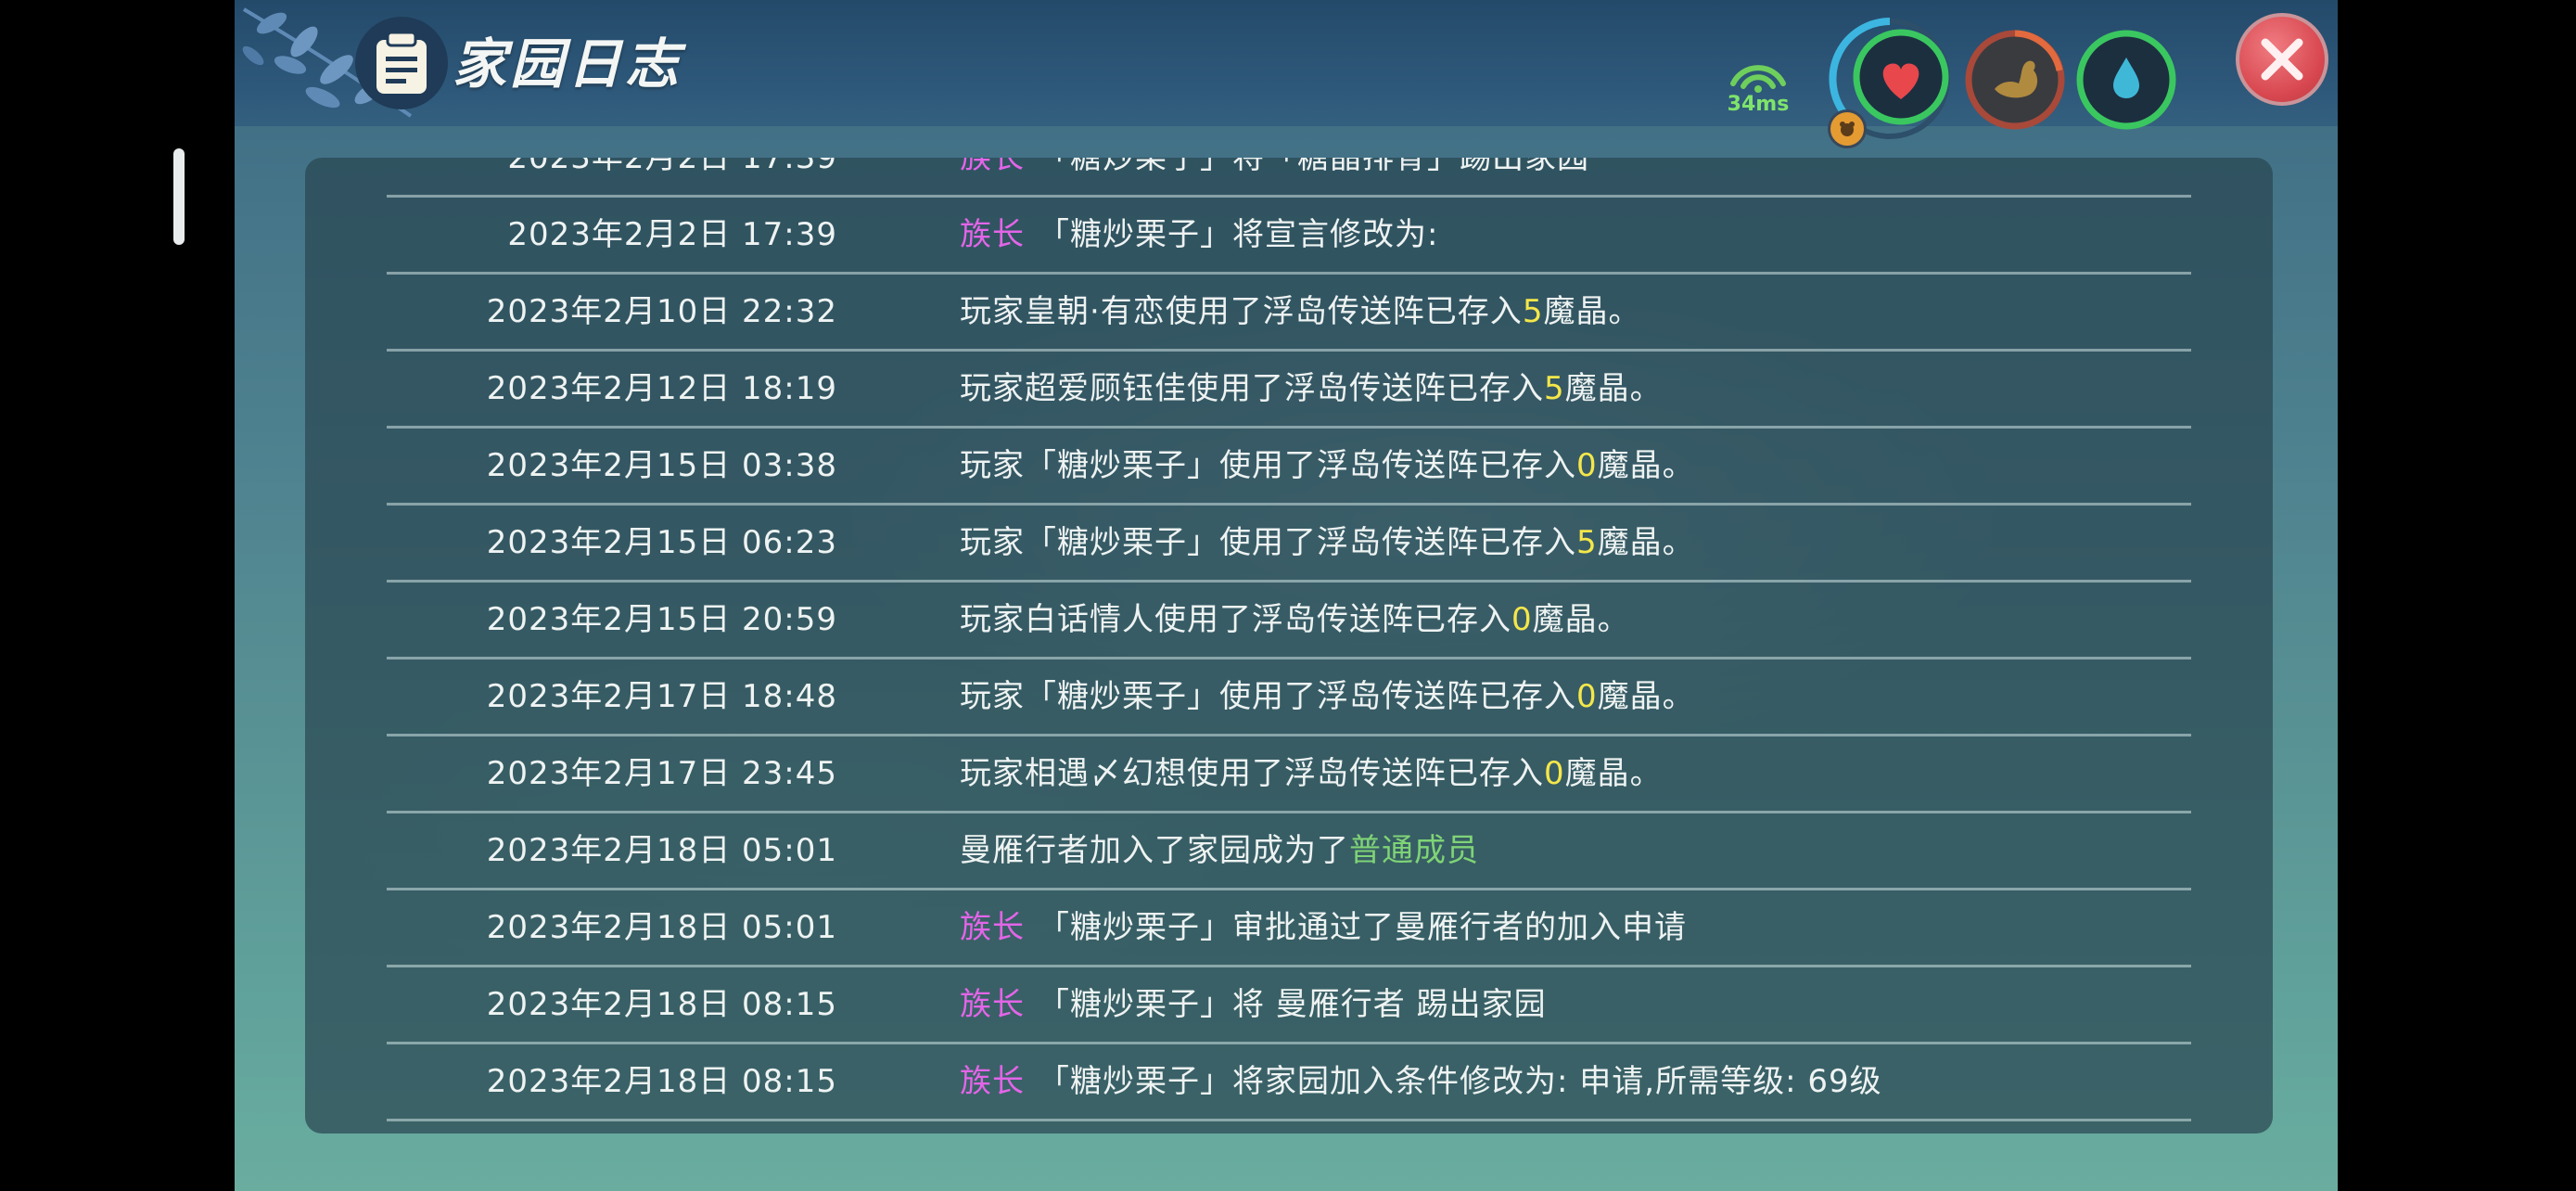  I want to click on strength-gauge, so click(2015, 79).